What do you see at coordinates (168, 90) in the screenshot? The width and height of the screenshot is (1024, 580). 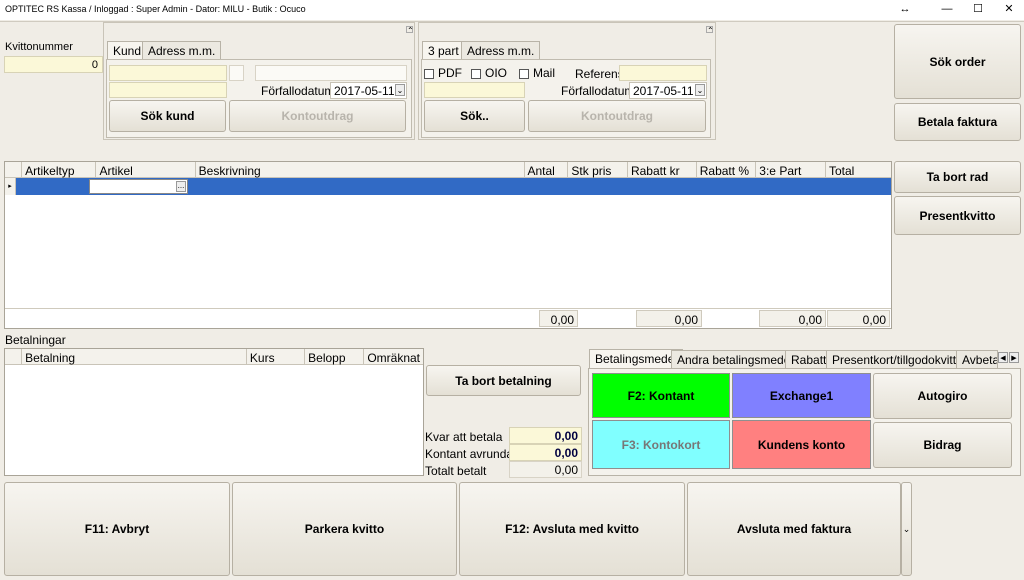 I see `customer-secondary-field` at bounding box center [168, 90].